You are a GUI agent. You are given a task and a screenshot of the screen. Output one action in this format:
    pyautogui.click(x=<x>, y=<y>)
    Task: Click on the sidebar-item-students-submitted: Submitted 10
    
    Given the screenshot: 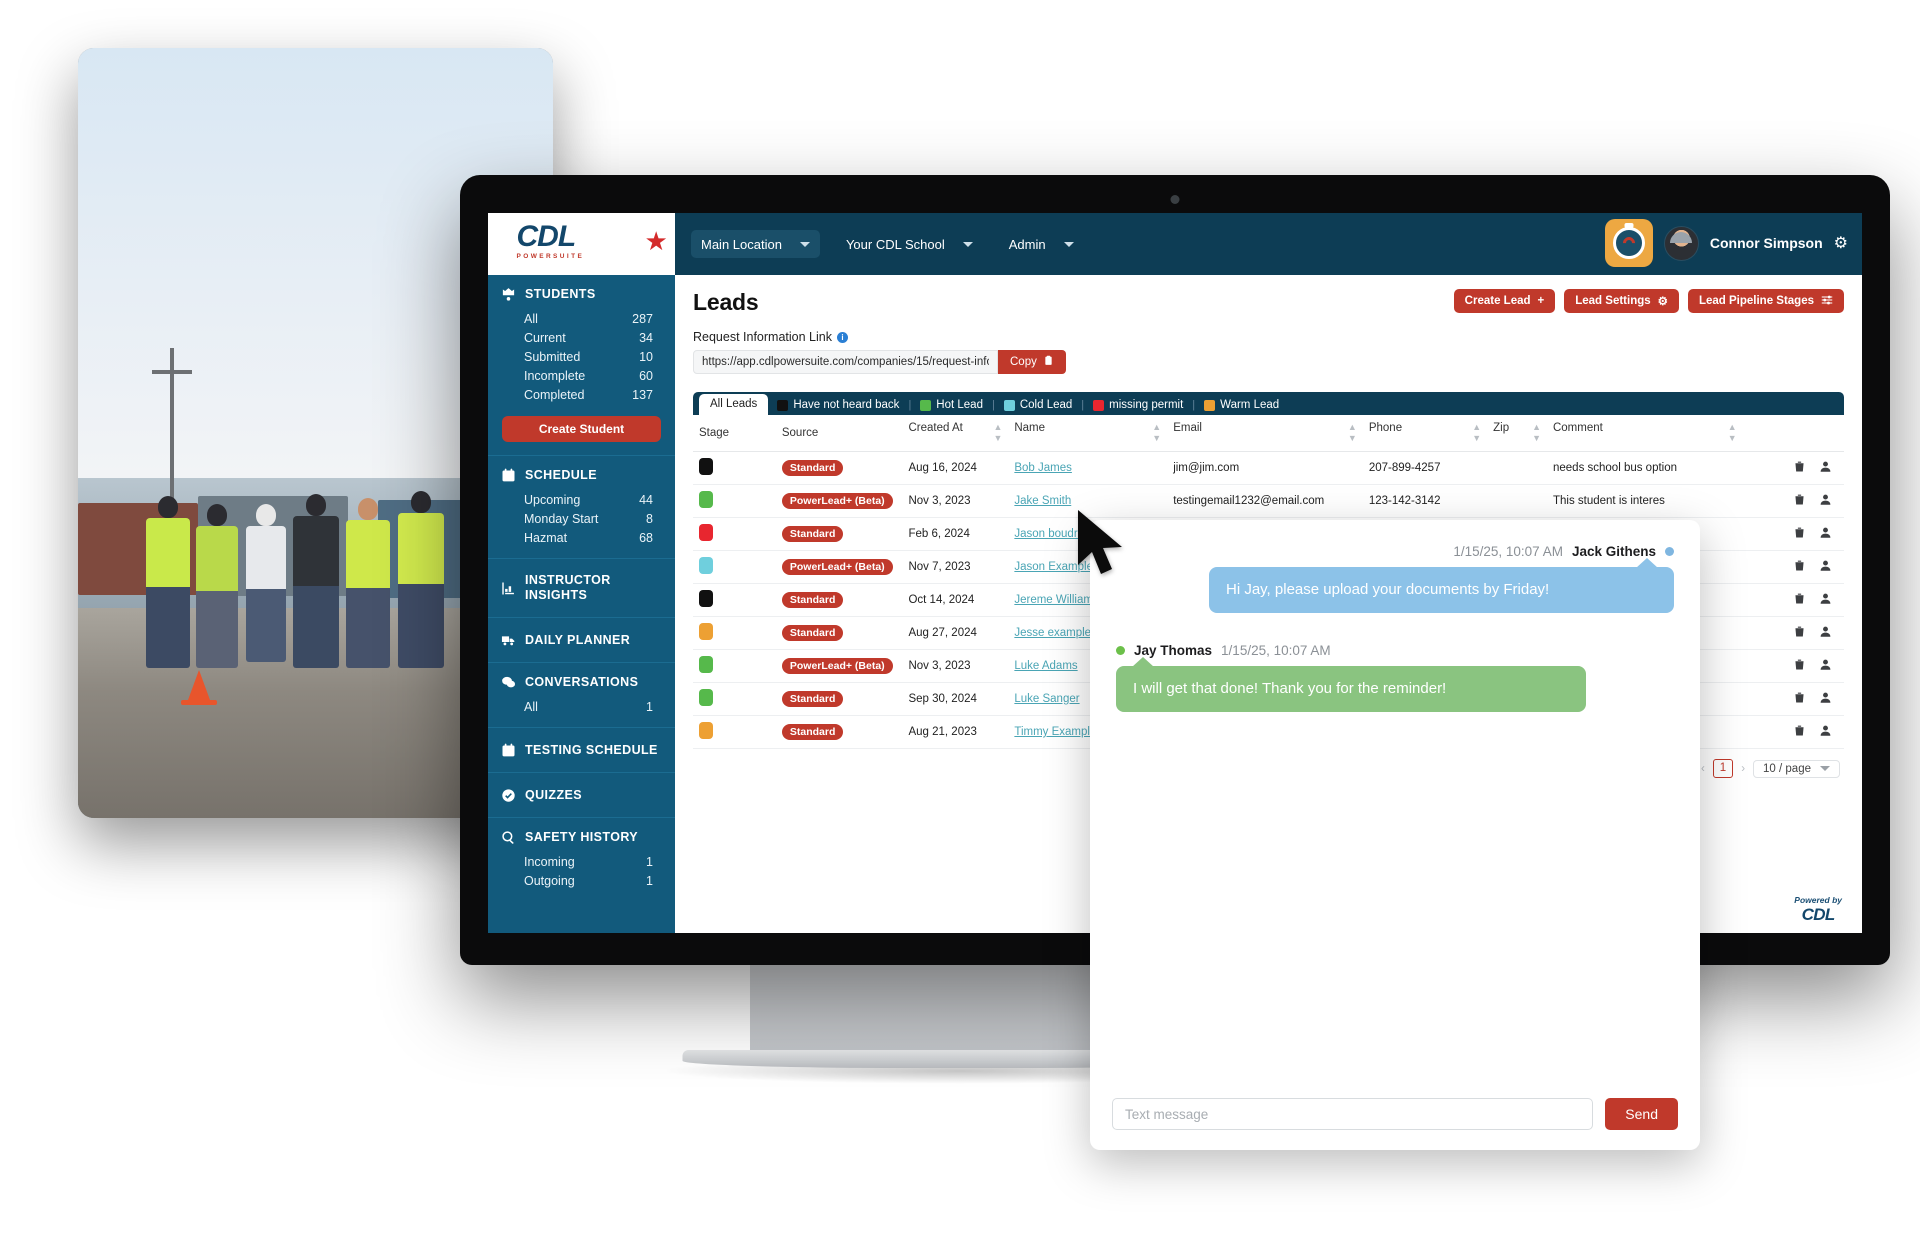 What is the action you would take?
    pyautogui.click(x=581, y=356)
    